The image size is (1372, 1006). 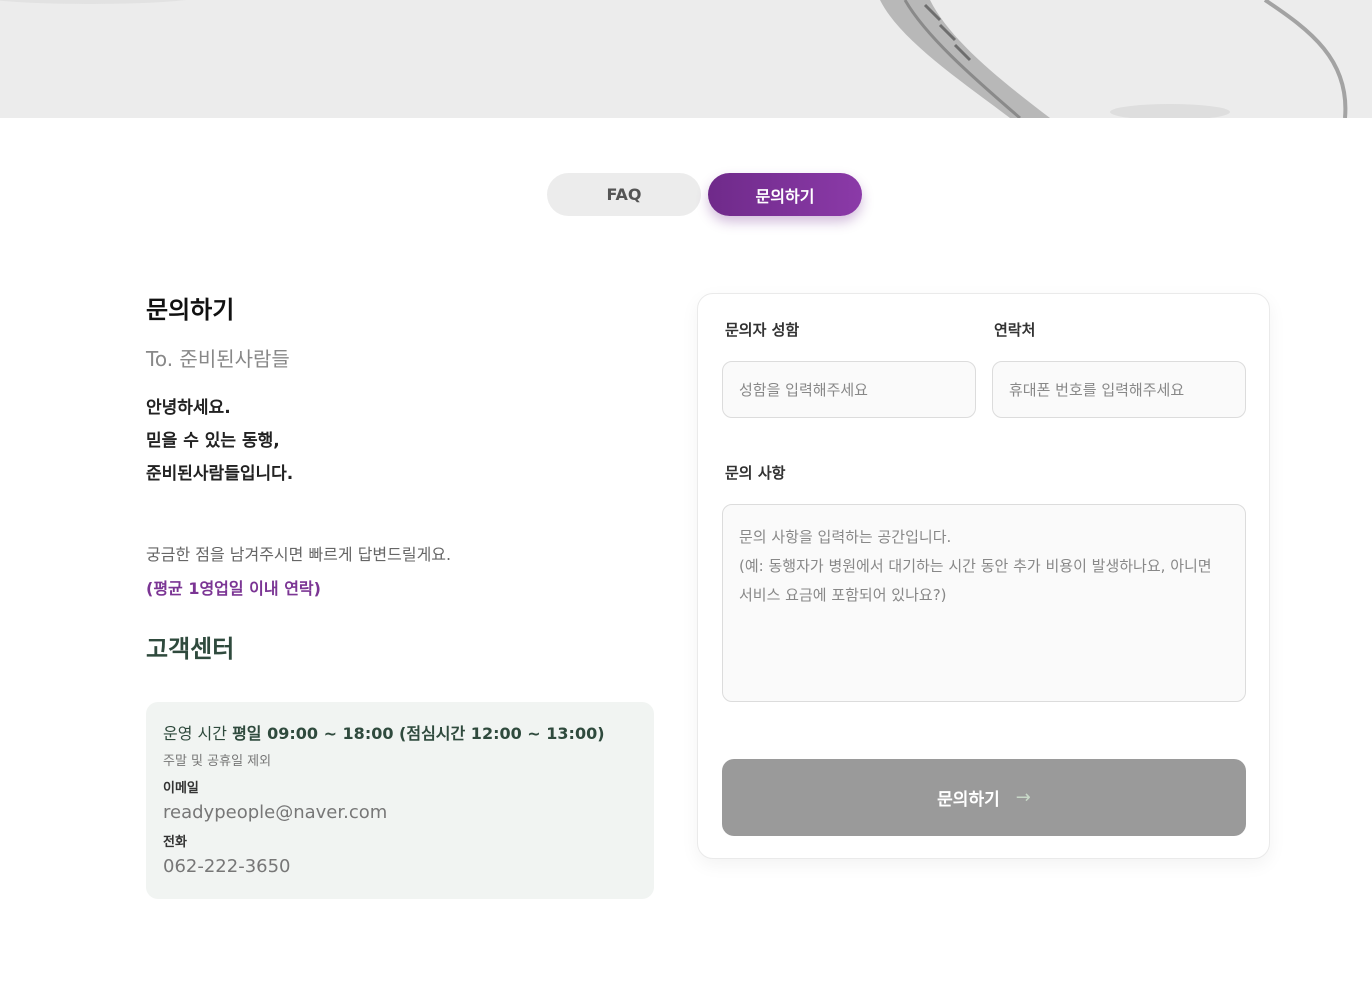 What do you see at coordinates (674, 59) in the screenshot?
I see `hero-image` at bounding box center [674, 59].